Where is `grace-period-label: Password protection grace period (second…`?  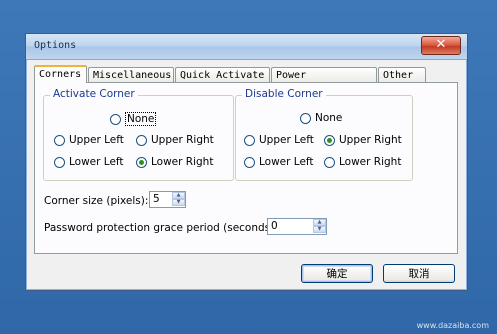
grace-period-label: Password protection grace period (second… is located at coordinates (161, 228).